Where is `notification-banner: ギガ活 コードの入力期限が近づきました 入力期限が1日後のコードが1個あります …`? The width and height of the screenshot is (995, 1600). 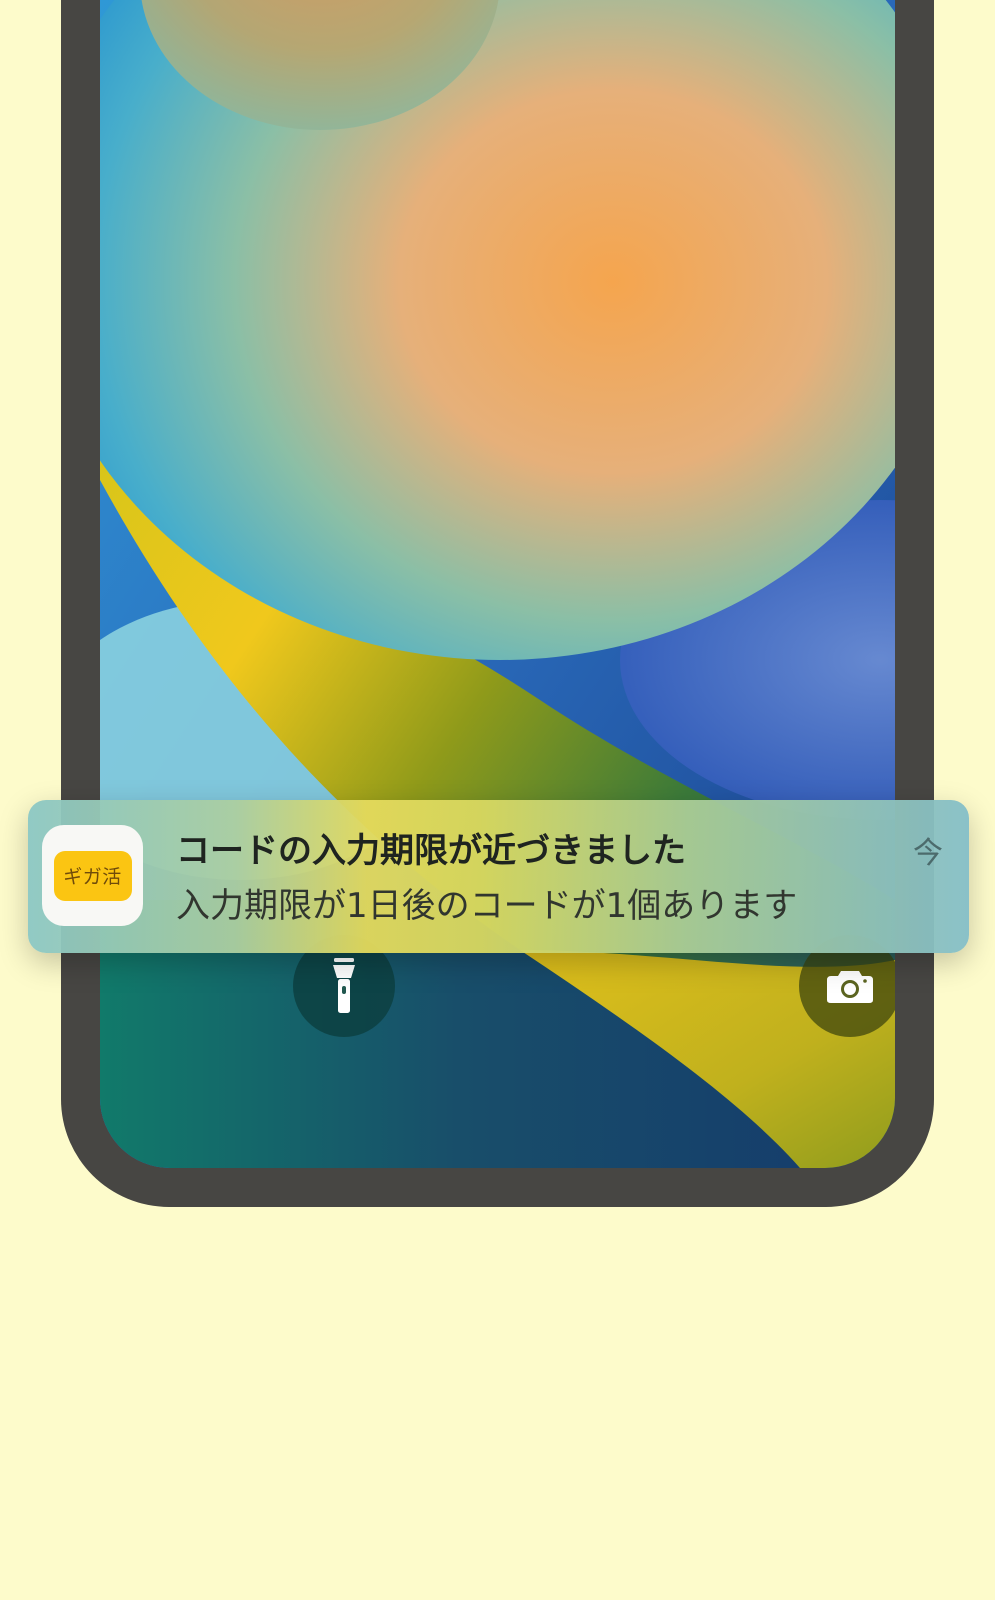 notification-banner: ギガ活 コードの入力期限が近づきました 入力期限が1日後のコードが1個あります … is located at coordinates (498, 876).